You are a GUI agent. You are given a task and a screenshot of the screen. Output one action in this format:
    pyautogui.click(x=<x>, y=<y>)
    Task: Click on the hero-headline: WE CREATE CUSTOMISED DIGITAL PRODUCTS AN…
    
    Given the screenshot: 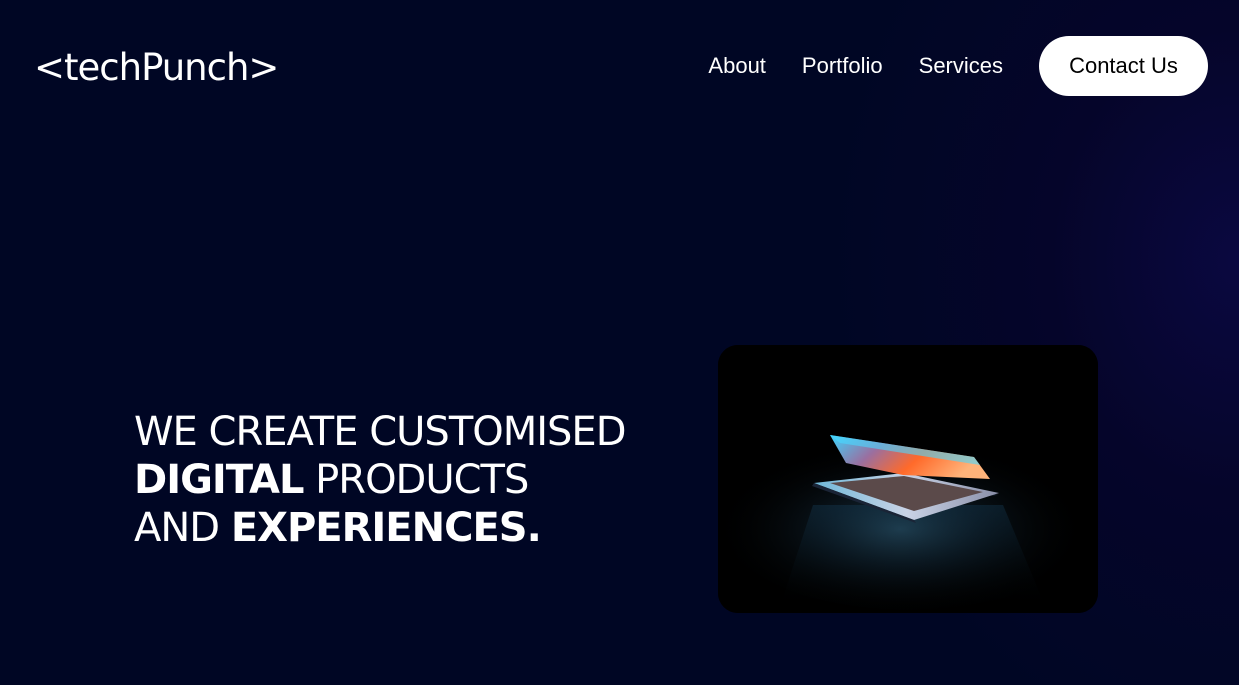 What is the action you would take?
    pyautogui.click(x=380, y=480)
    